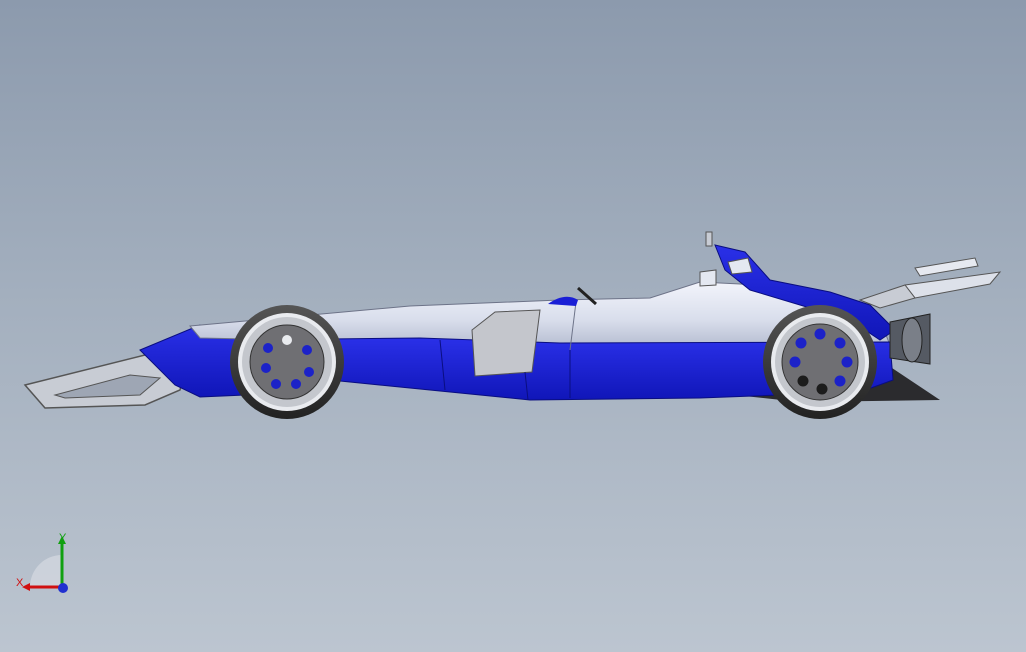  Describe the element at coordinates (930, 283) in the screenshot. I see `rear-wing` at that location.